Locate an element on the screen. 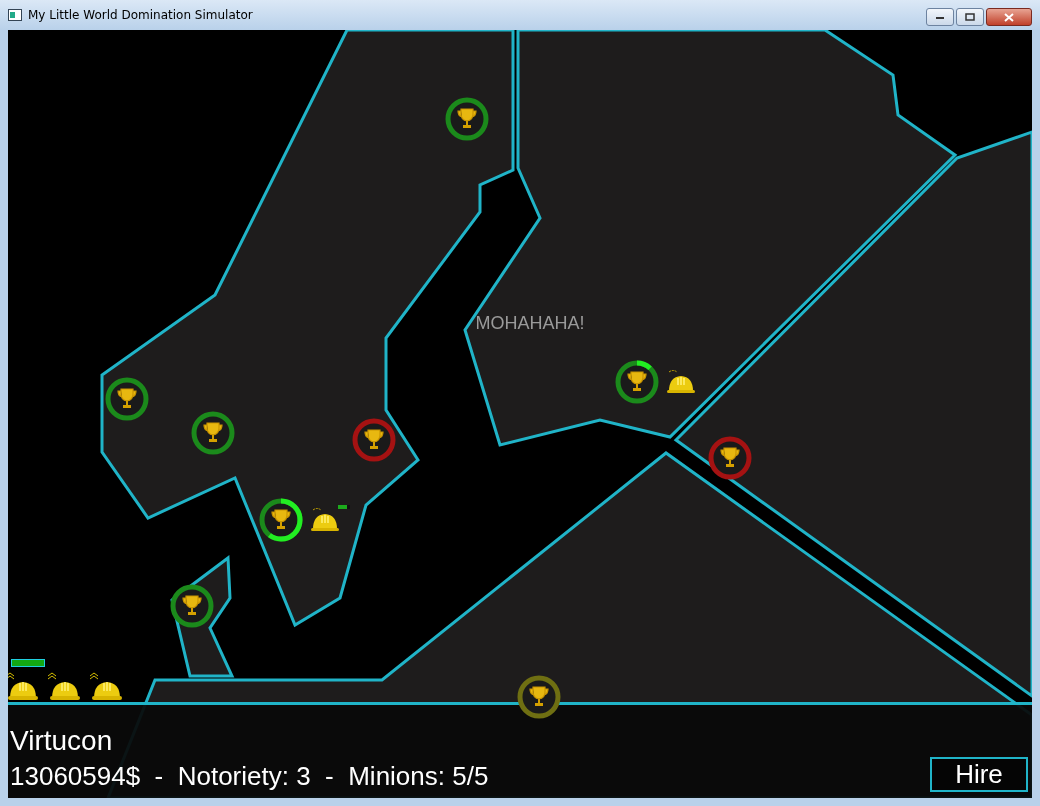  maximize-button is located at coordinates (970, 17).